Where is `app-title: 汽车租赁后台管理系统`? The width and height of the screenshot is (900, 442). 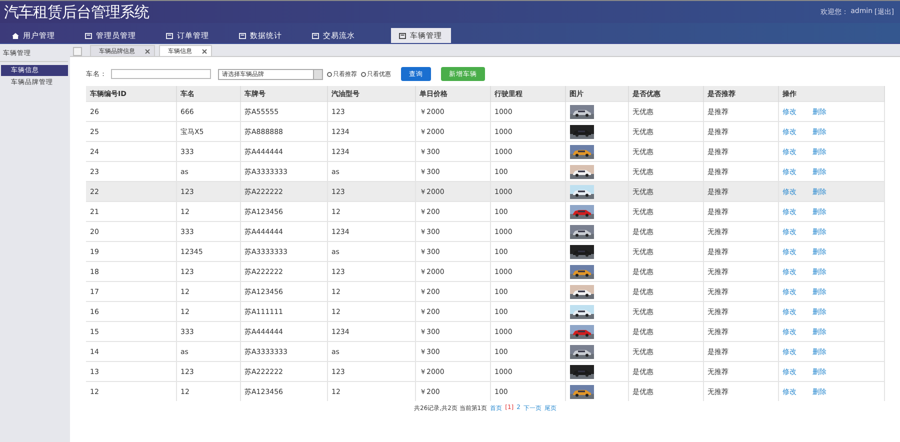 app-title: 汽车租赁后台管理系统 is located at coordinates (76, 12).